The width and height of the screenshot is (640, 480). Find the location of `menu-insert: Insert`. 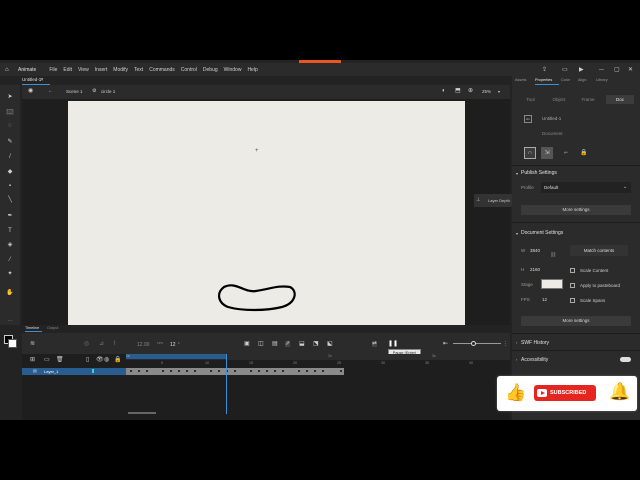

menu-insert: Insert is located at coordinates (101, 70).